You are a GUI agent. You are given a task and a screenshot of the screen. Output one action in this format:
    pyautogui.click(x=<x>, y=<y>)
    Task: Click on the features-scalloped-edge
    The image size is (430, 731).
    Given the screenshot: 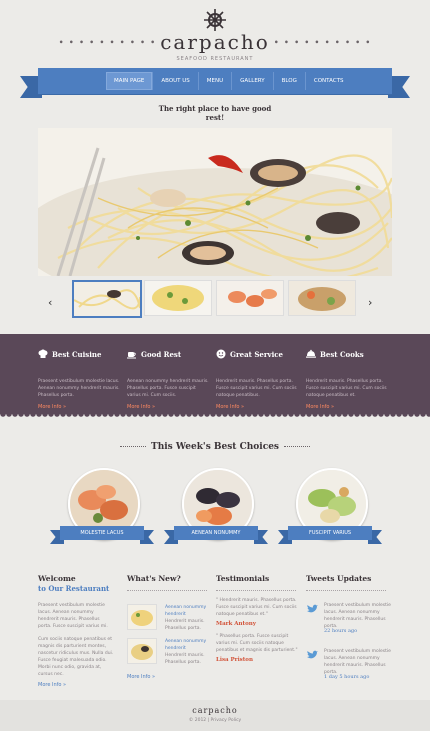 What is the action you would take?
    pyautogui.click(x=215, y=416)
    